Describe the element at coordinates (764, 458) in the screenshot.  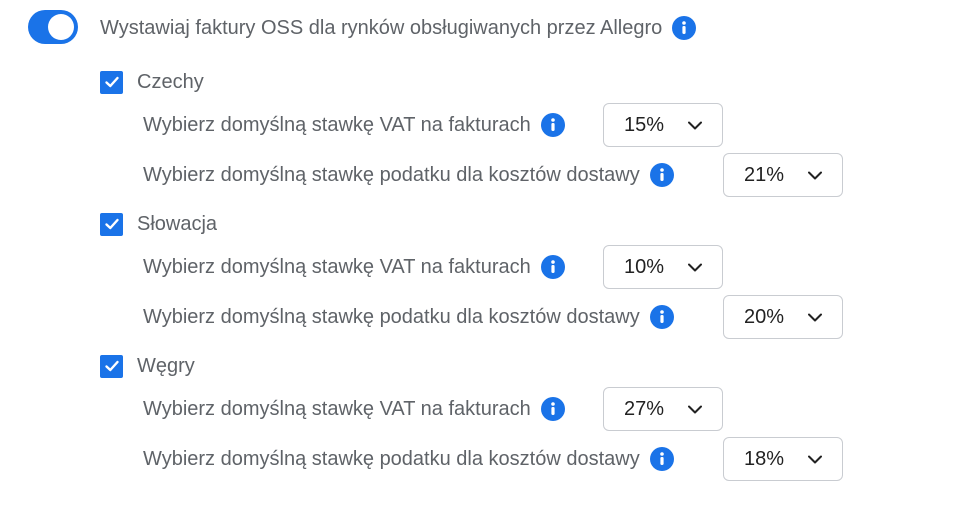
I see `select-value: 18%` at that location.